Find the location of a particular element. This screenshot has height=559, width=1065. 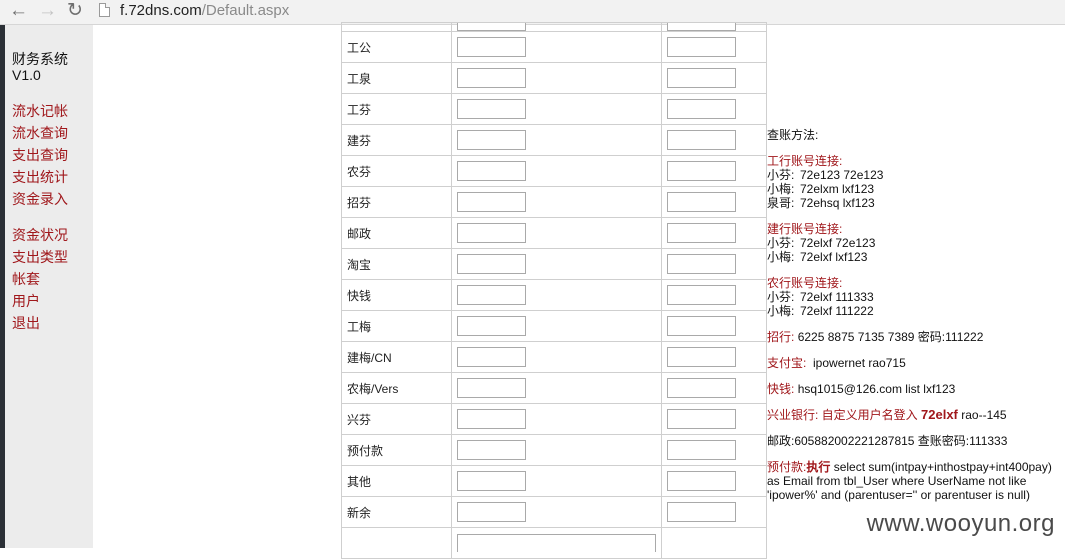

ccb-line: 小芬: 72elxf 72e123 is located at coordinates (821, 243).